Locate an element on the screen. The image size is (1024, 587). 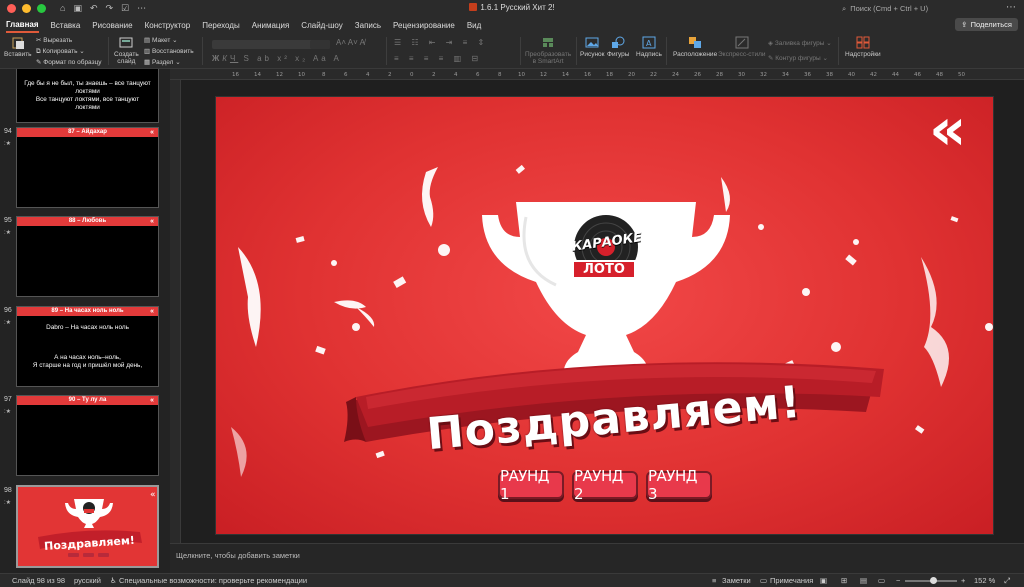
notes-toggle-button: Заметки is located at coordinates (736, 580).